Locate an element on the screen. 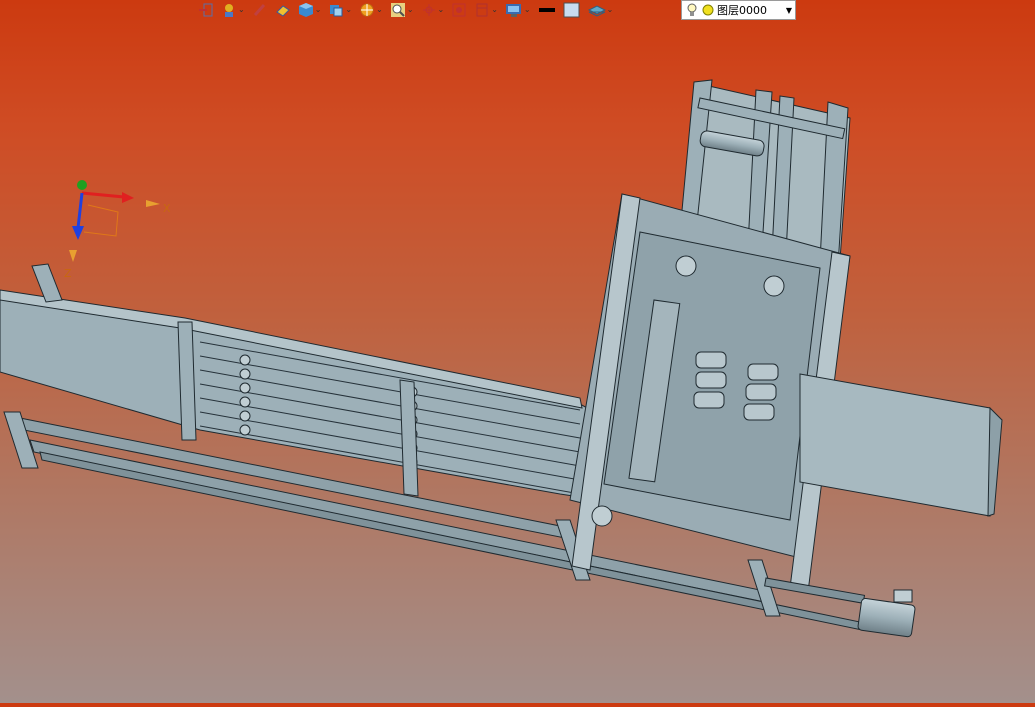 The height and width of the screenshot is (707, 1035). line-color-button is located at coordinates (547, 10).